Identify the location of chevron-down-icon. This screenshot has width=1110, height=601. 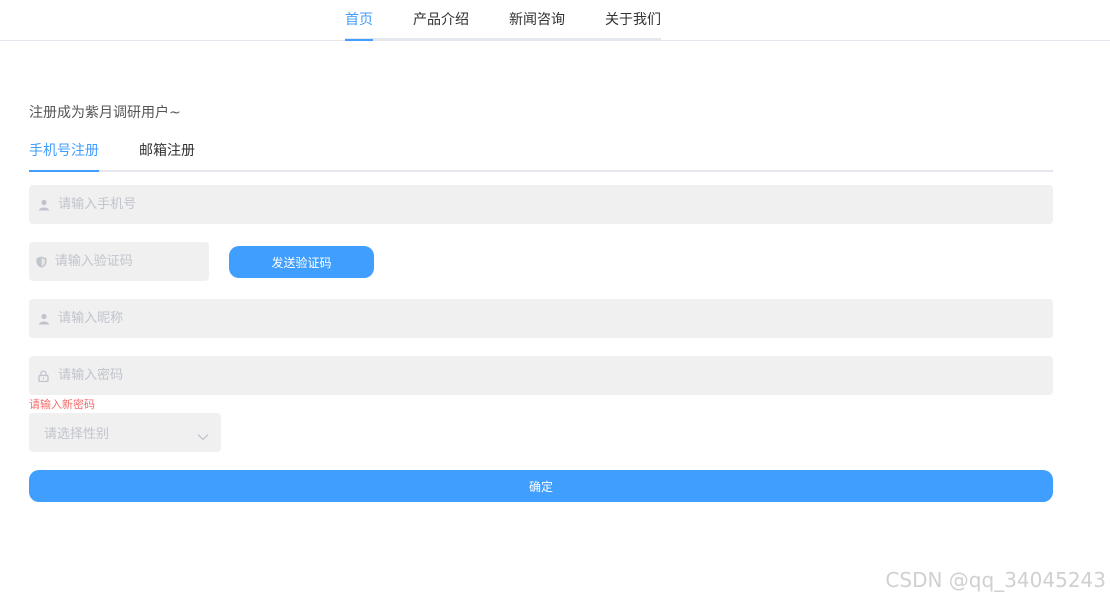
(203, 435).